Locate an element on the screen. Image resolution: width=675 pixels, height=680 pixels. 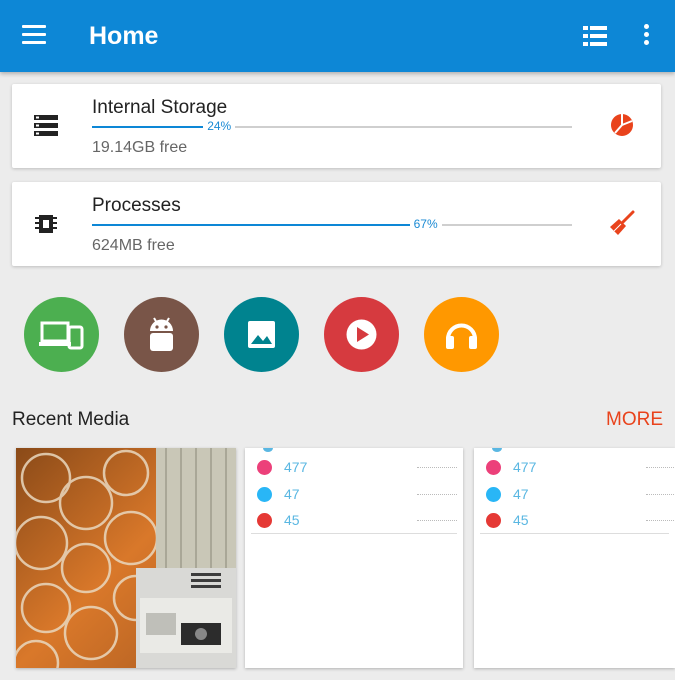
app-bar: Home is located at coordinates (337, 36).